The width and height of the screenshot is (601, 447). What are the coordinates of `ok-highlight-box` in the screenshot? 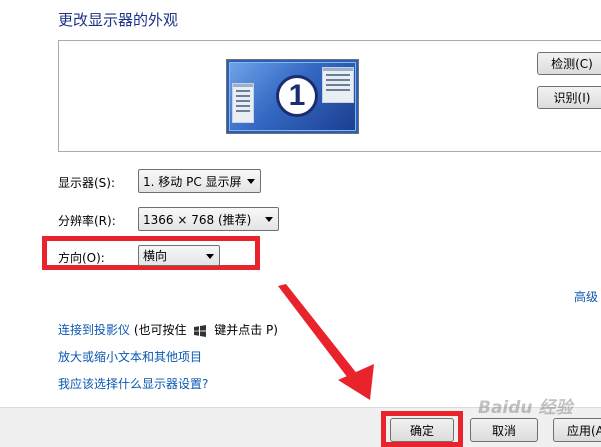 It's located at (422, 429).